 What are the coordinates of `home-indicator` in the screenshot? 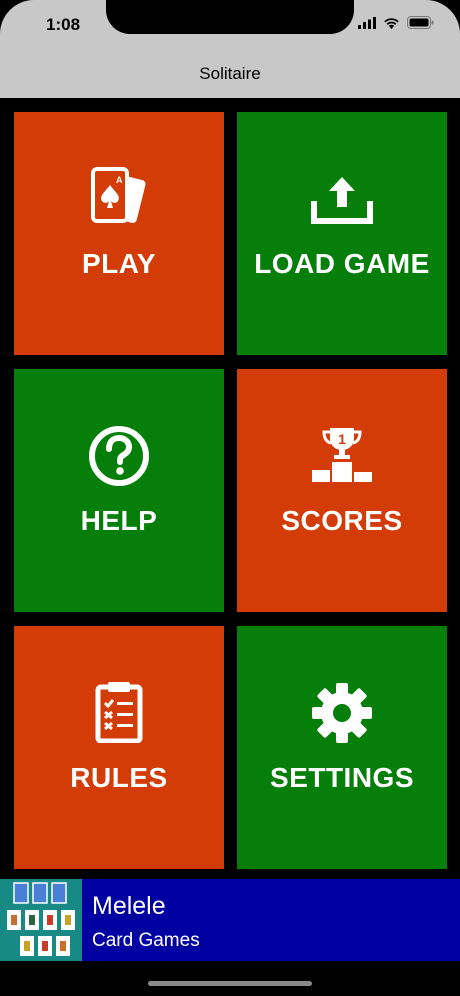 It's located at (230, 983).